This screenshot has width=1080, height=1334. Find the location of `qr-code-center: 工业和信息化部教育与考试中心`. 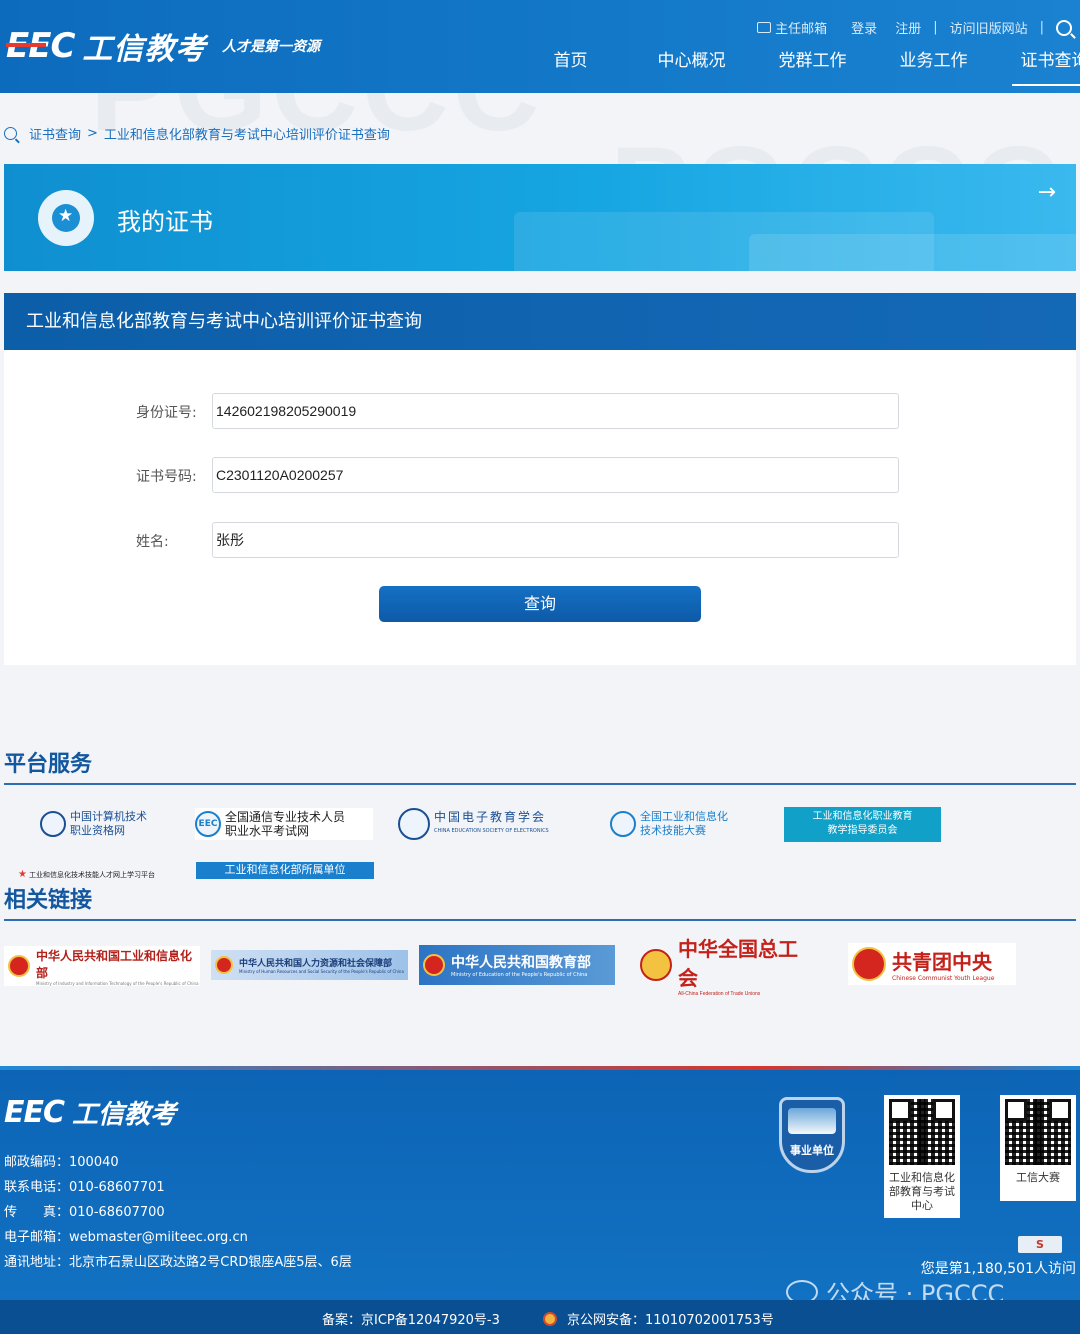

qr-code-center: 工业和信息化部教育与考试中心 is located at coordinates (922, 1156).